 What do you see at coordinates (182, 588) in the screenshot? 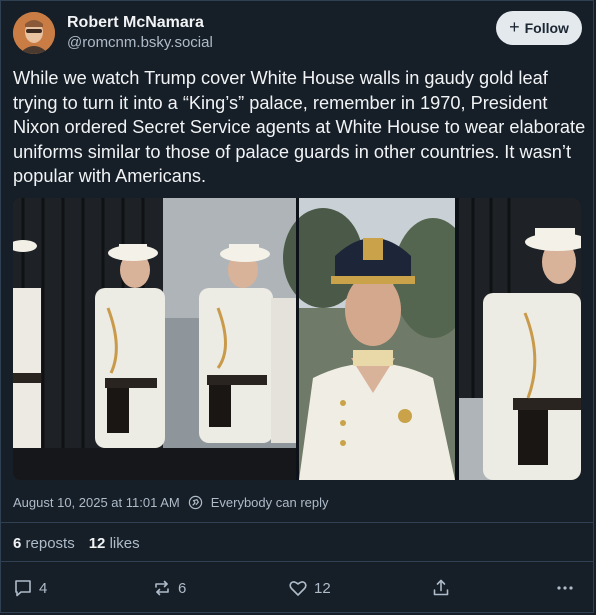
I see `repost-count: 6` at bounding box center [182, 588].